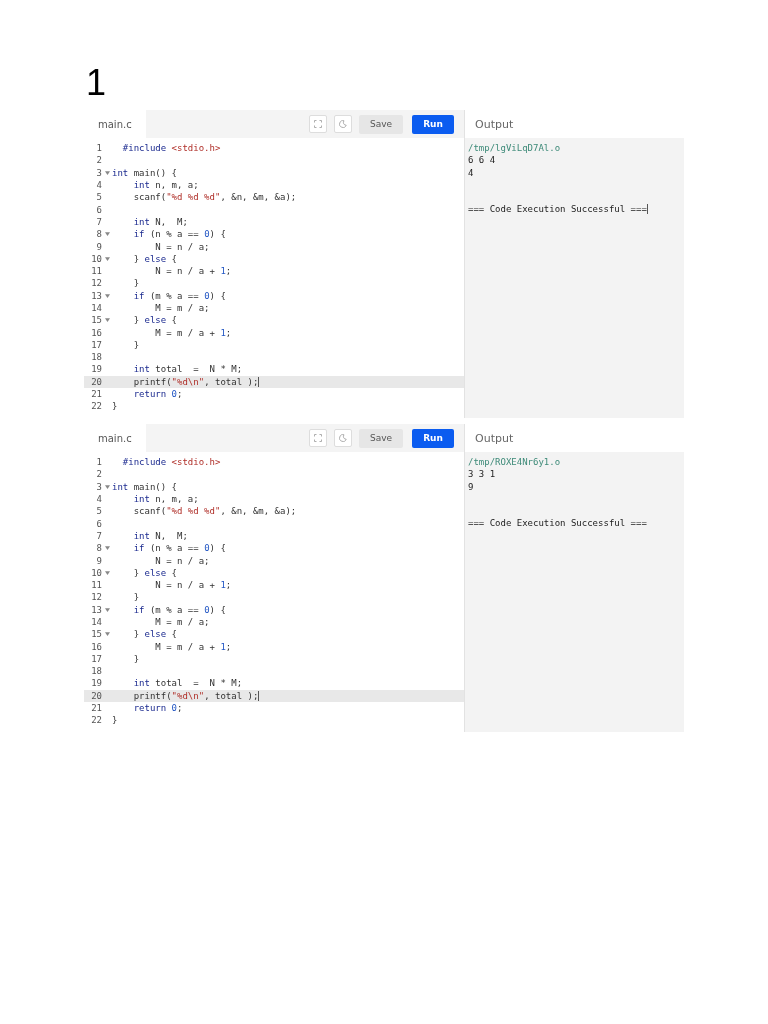  I want to click on line-number: 8, so click(98, 234).